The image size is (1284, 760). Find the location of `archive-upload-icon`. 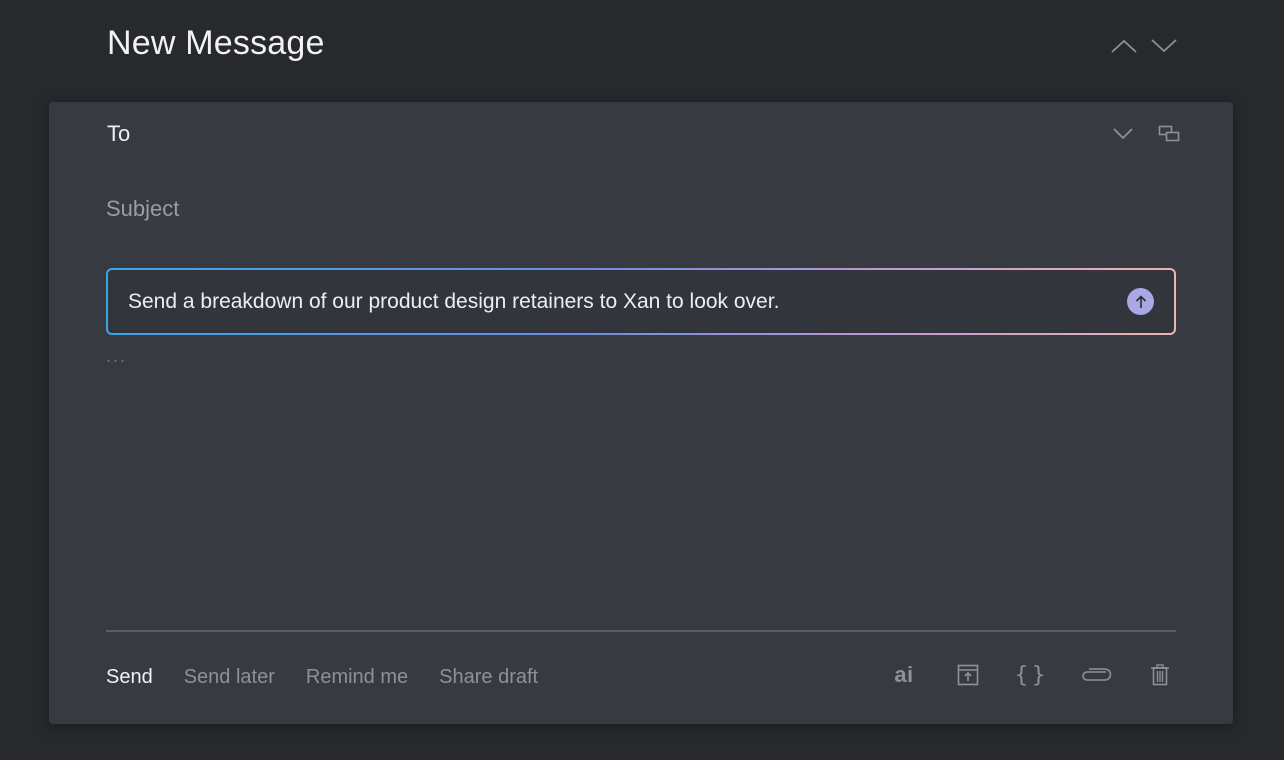

archive-upload-icon is located at coordinates (968, 675).